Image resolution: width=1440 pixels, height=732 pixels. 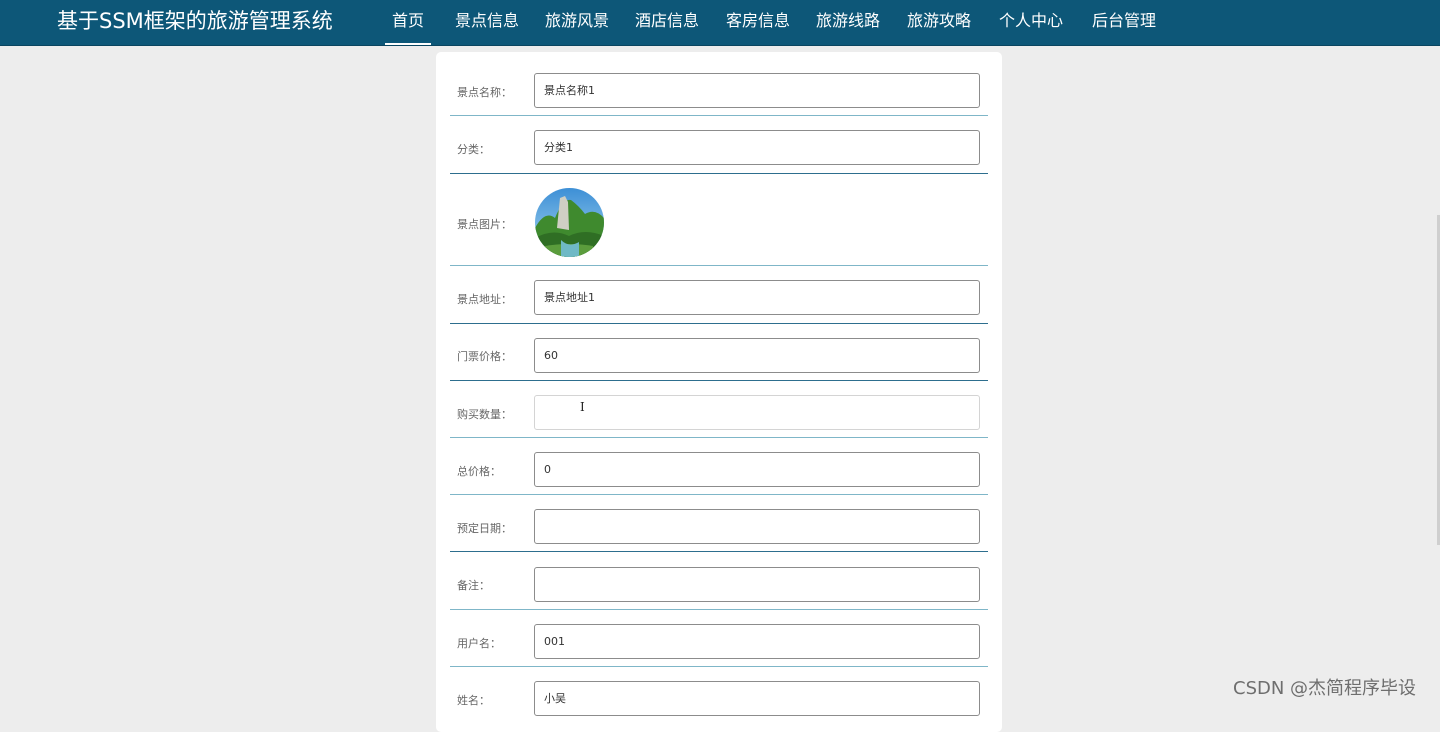 What do you see at coordinates (484, 92) in the screenshot?
I see `field-label-scenic-name: 景点名称：` at bounding box center [484, 92].